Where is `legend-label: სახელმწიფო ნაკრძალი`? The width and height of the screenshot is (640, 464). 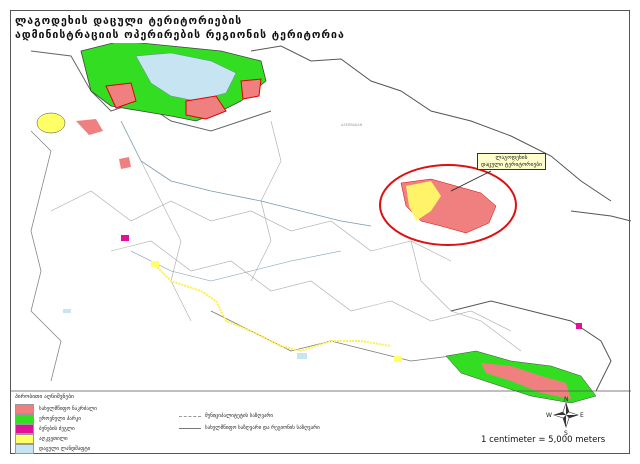
legend-label: სახელმწიფო ნაკრძალი is located at coordinates (68, 409).